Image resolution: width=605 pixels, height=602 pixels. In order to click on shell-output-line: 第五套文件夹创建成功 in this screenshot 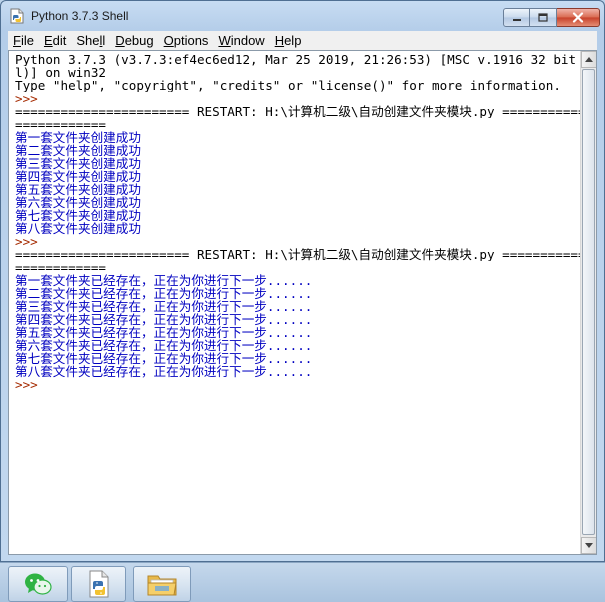, I will do `click(78, 189)`.